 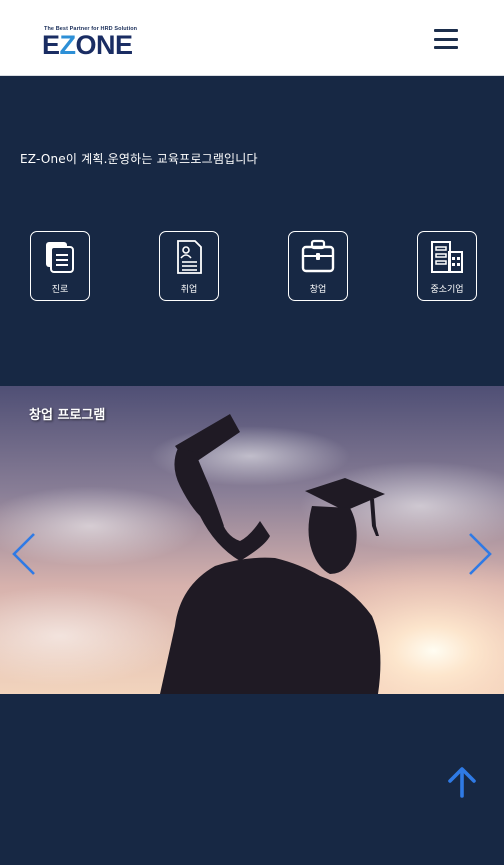 I want to click on documents-icon, so click(x=60, y=257).